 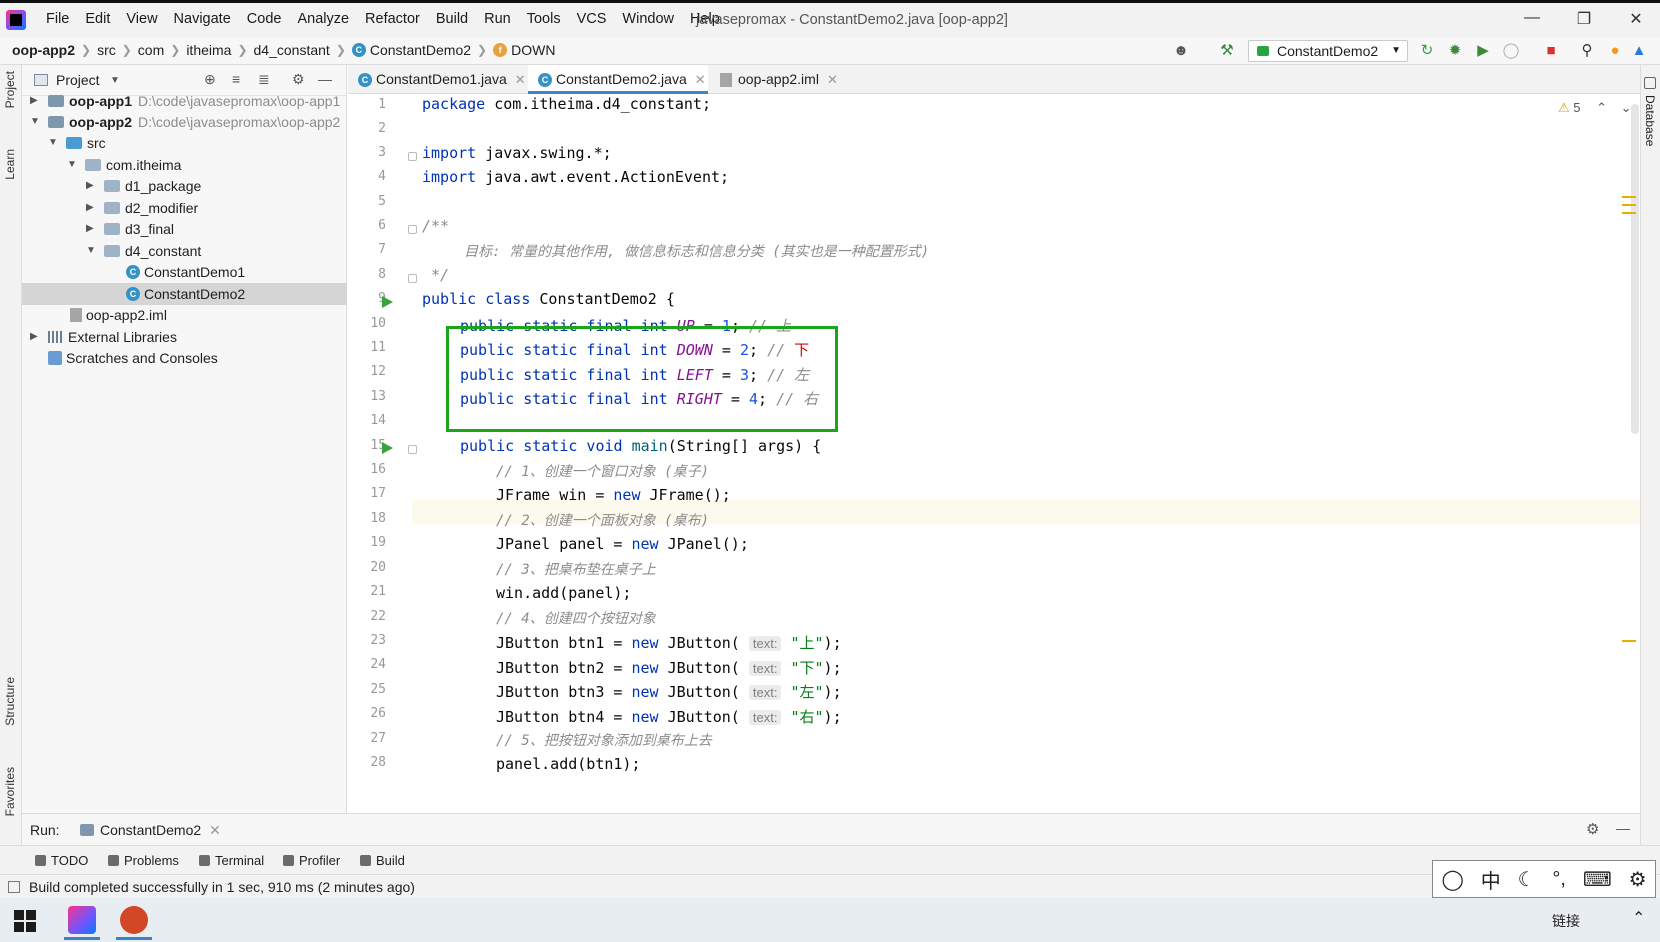 What do you see at coordinates (184, 165) in the screenshot?
I see `tree-item-com-itheima: ▼ com.itheima` at bounding box center [184, 165].